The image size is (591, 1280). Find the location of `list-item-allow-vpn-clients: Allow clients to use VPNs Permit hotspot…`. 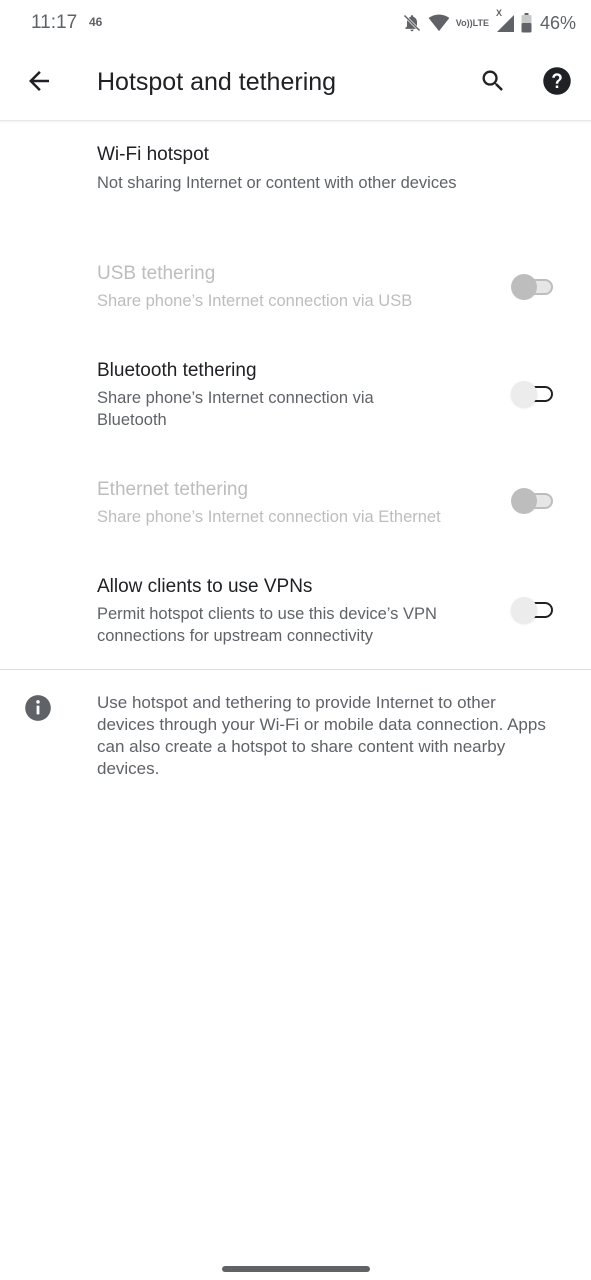

list-item-allow-vpn-clients: Allow clients to use VPNs Permit hotspot… is located at coordinates (295, 608).